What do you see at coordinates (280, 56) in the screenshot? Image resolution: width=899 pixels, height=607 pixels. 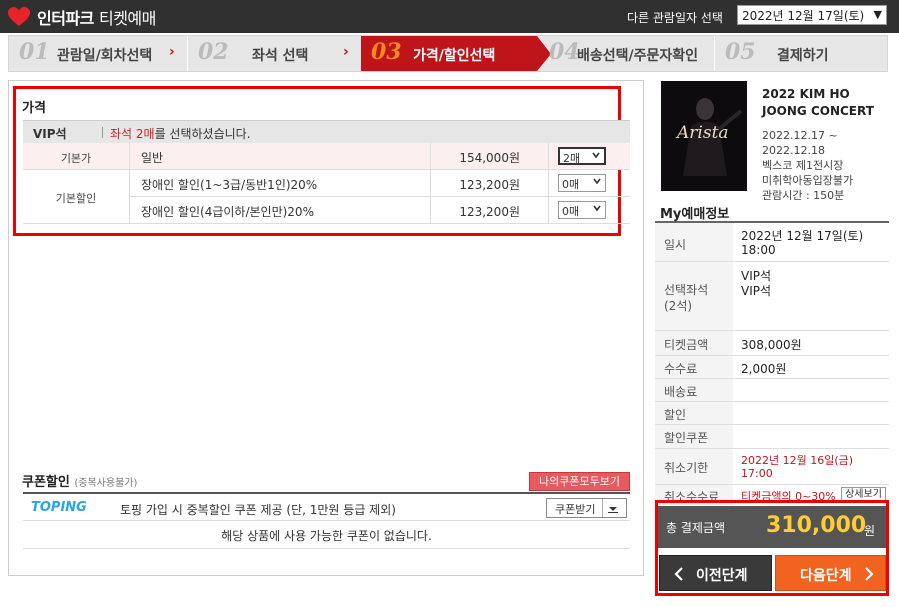 I see `step-label: 좌석 선택` at bounding box center [280, 56].